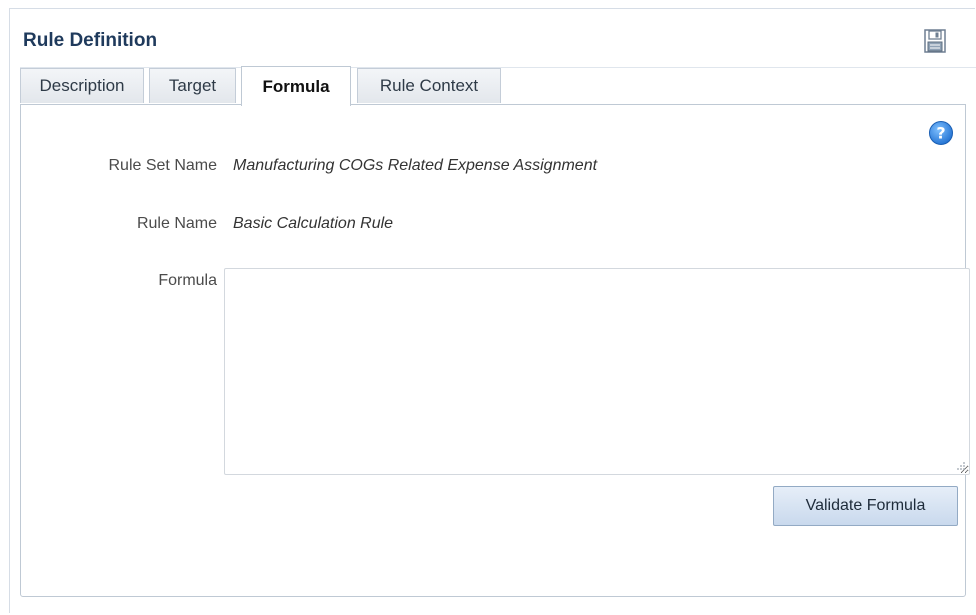  I want to click on resize-grip-icon, so click(961, 466).